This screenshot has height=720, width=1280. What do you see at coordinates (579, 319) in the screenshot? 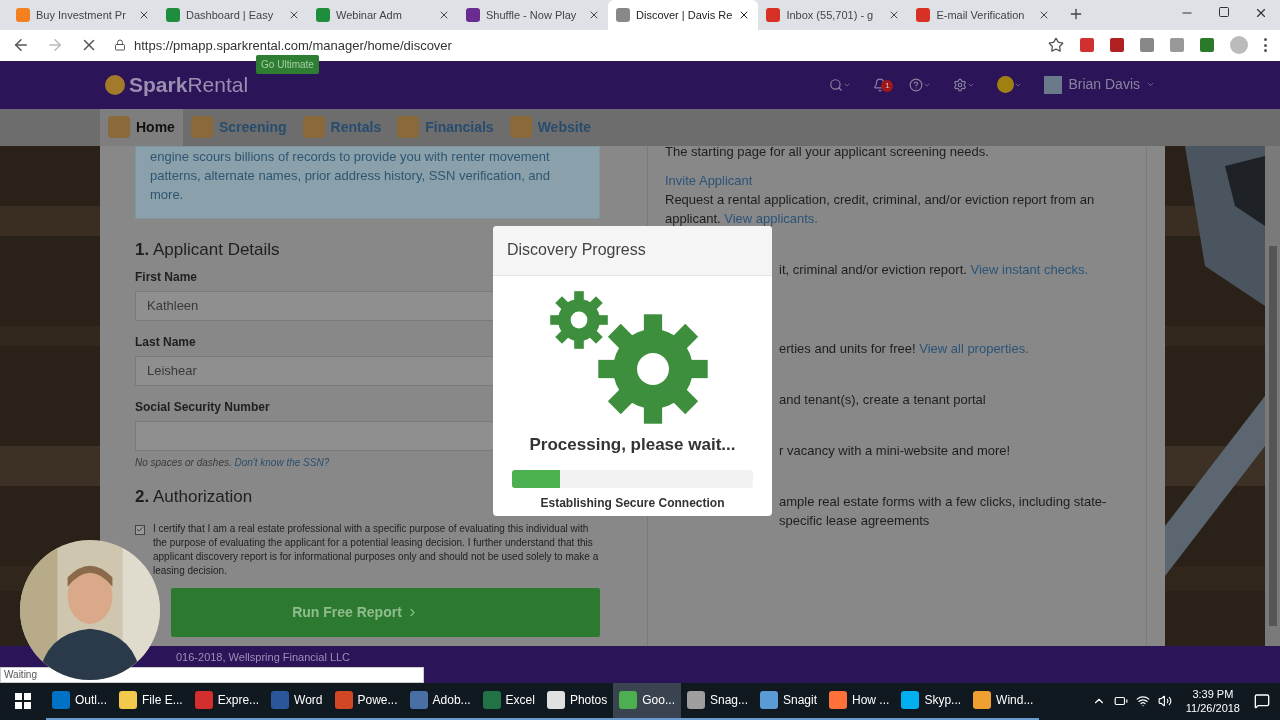
I see `small-gear-icon` at bounding box center [579, 319].